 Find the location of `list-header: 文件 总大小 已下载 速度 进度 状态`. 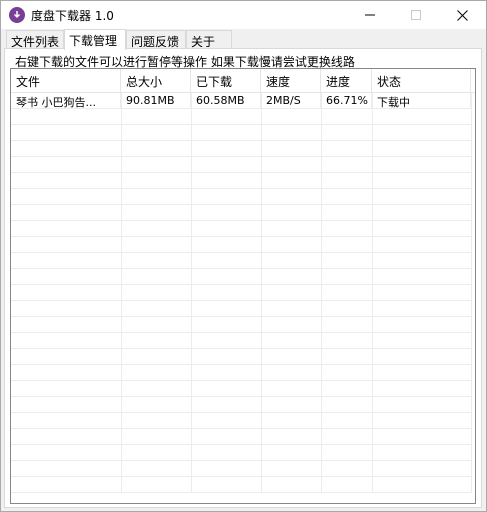

list-header: 文件 总大小 已下载 速度 进度 状态 is located at coordinates (243, 81).